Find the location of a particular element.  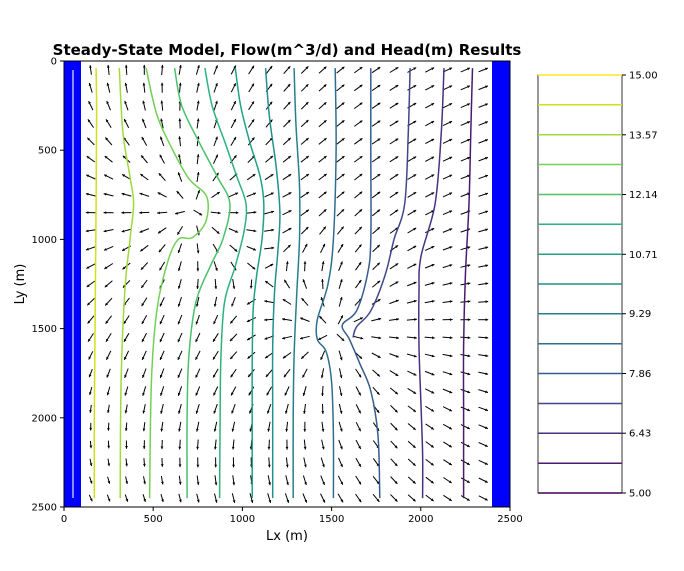

colorbar-tick-label: 7.86 is located at coordinates (640, 374).